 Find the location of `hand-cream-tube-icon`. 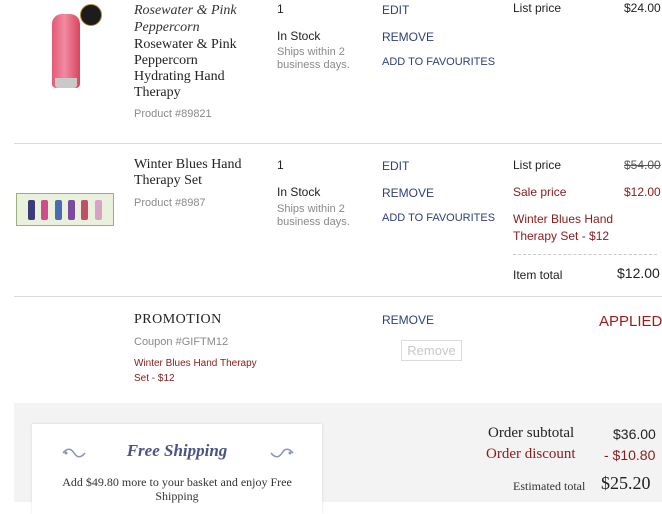

hand-cream-tube-icon is located at coordinates (66, 51).